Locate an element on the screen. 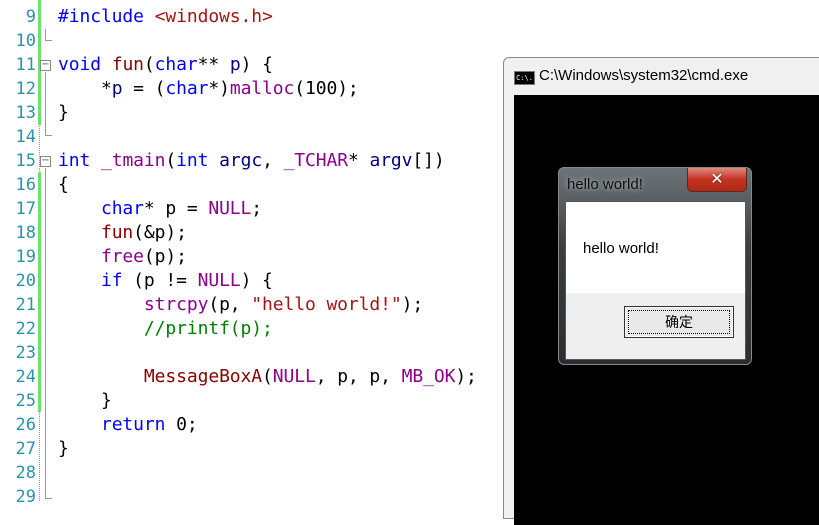 The height and width of the screenshot is (525, 819). dialog-title: hello world! is located at coordinates (605, 184).